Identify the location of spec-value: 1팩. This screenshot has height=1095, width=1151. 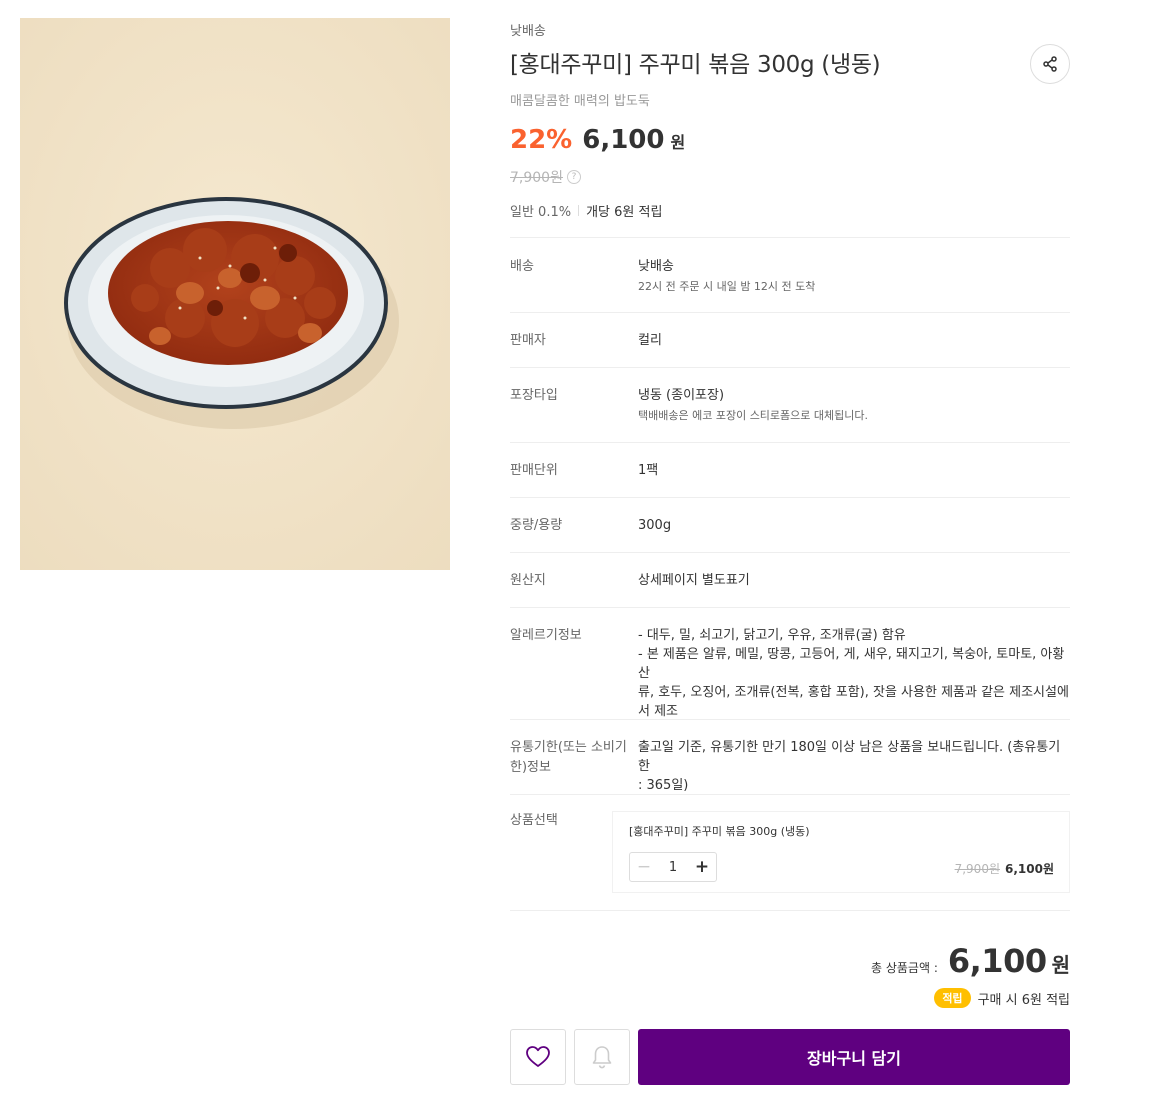
(648, 470).